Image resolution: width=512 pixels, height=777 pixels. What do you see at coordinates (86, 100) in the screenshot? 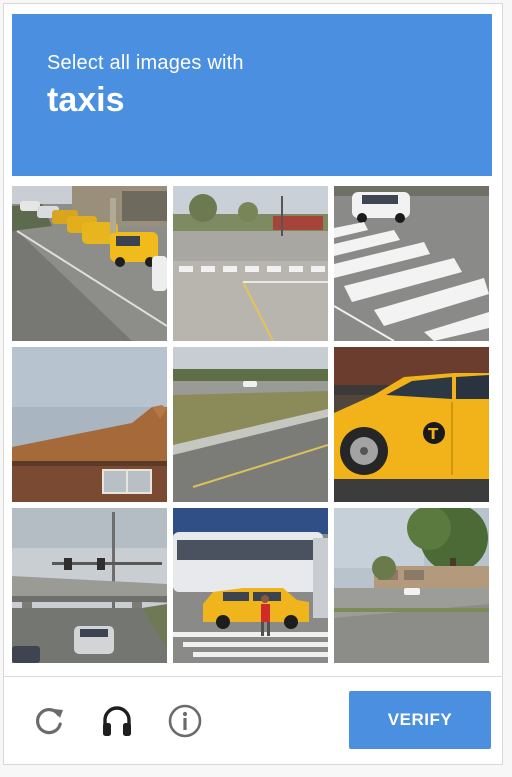
I see `target-object-text: taxis` at bounding box center [86, 100].